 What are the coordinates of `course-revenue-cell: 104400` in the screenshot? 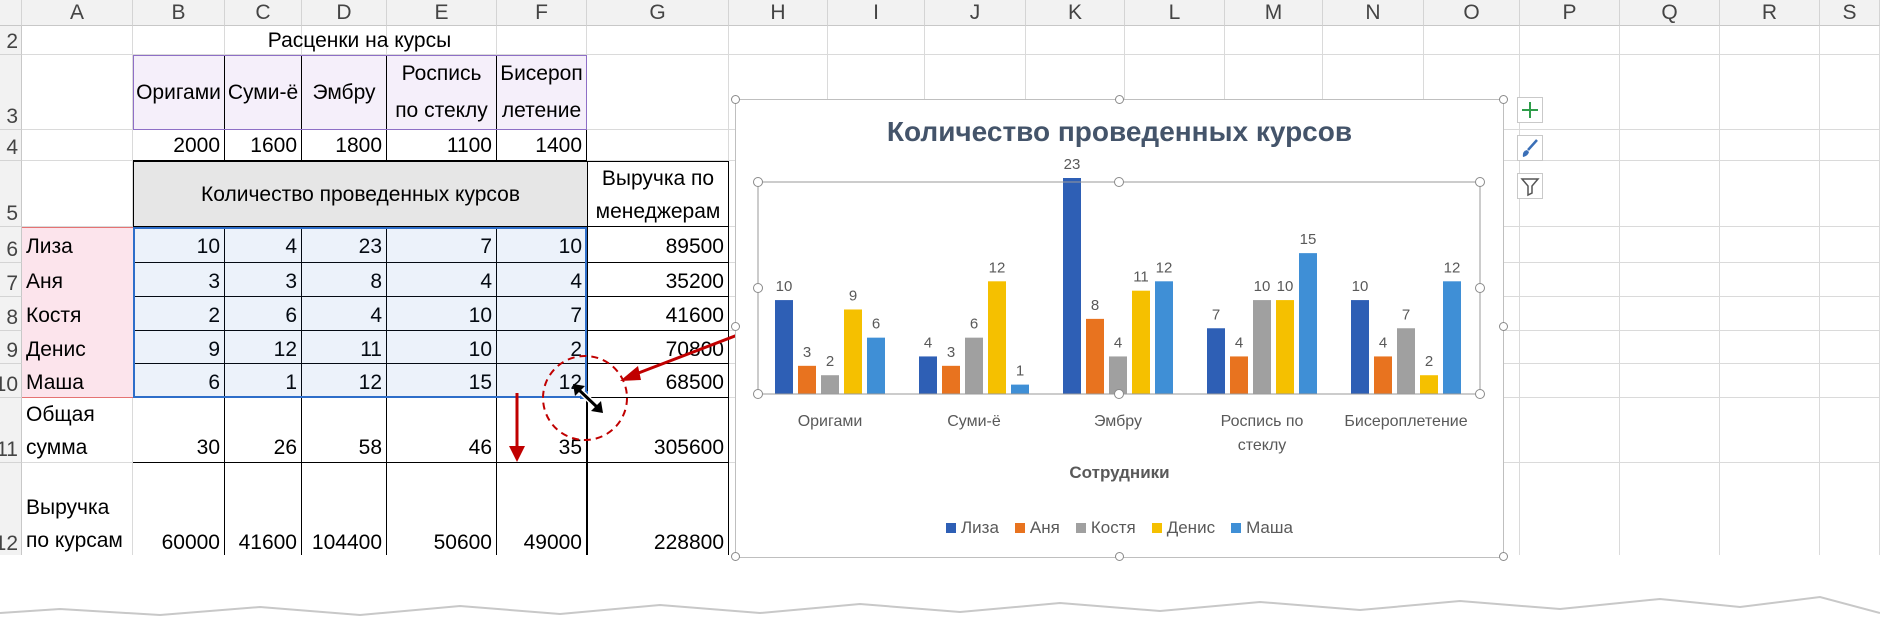 It's located at (344, 510).